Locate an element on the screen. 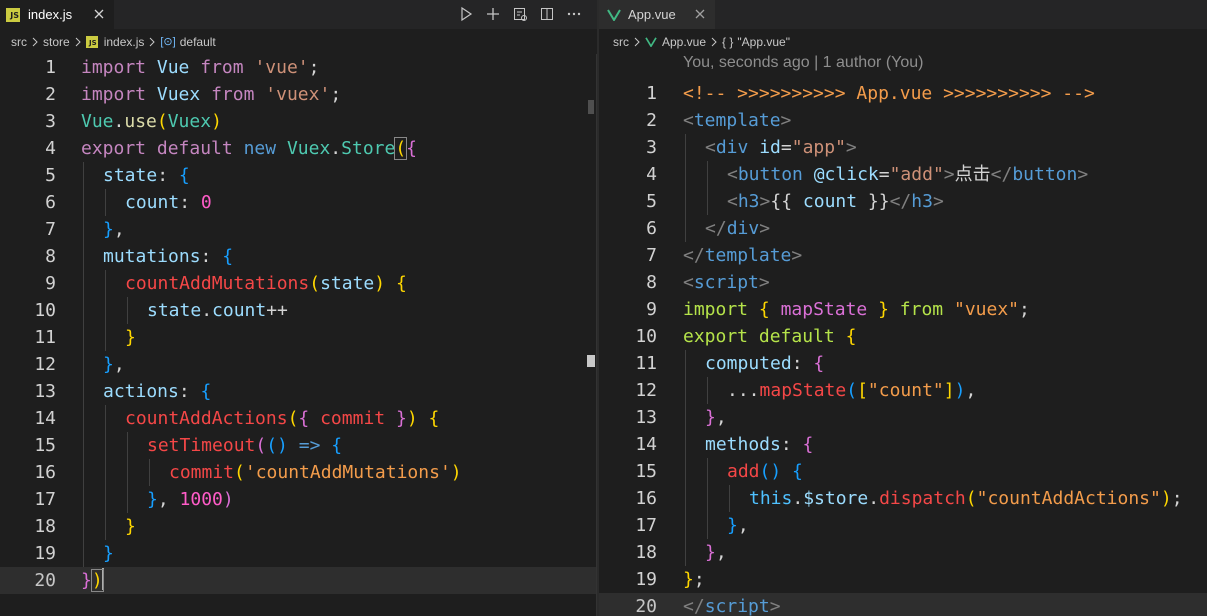 This screenshot has width=1207, height=616. line-number: 13 is located at coordinates (45, 391).